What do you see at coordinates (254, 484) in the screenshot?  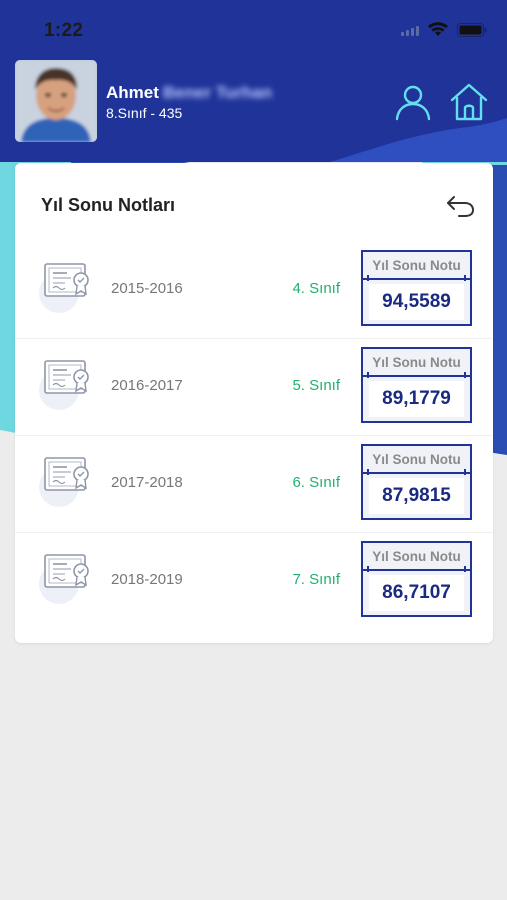 I see `grade-row: 2017-2018 6. Sınıf Yıl Sonu Notu 87,9815` at bounding box center [254, 484].